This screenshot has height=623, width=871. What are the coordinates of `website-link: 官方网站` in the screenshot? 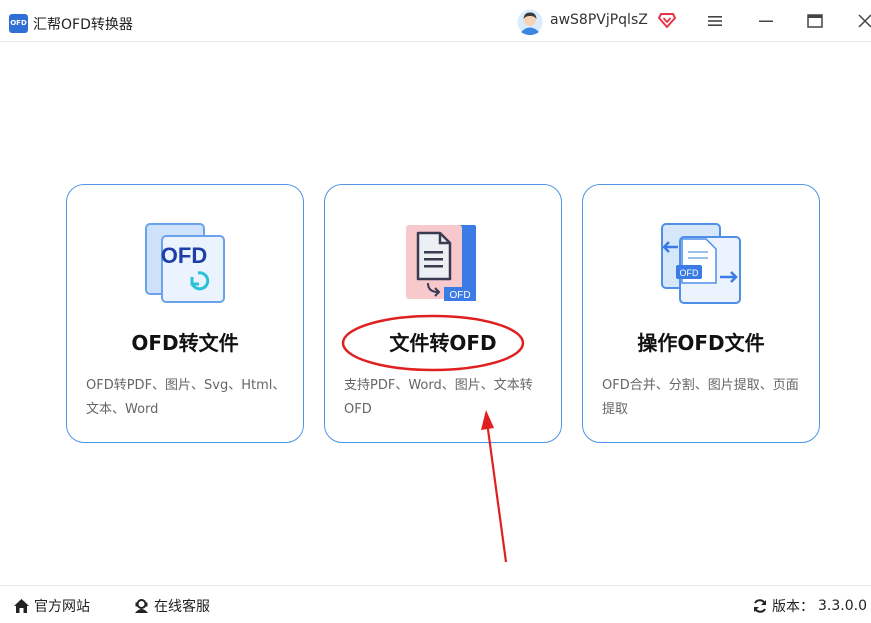 It's located at (51, 606).